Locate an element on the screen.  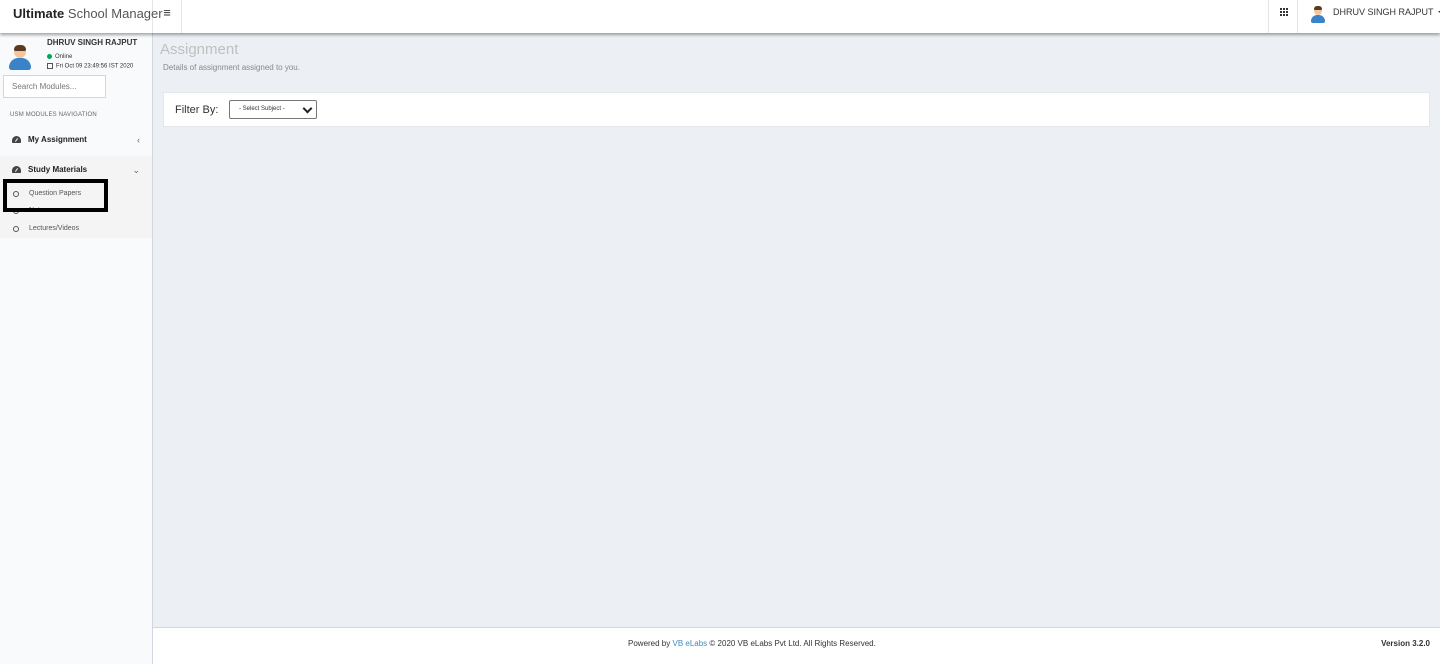
brand-light: School Manager is located at coordinates (115, 13).